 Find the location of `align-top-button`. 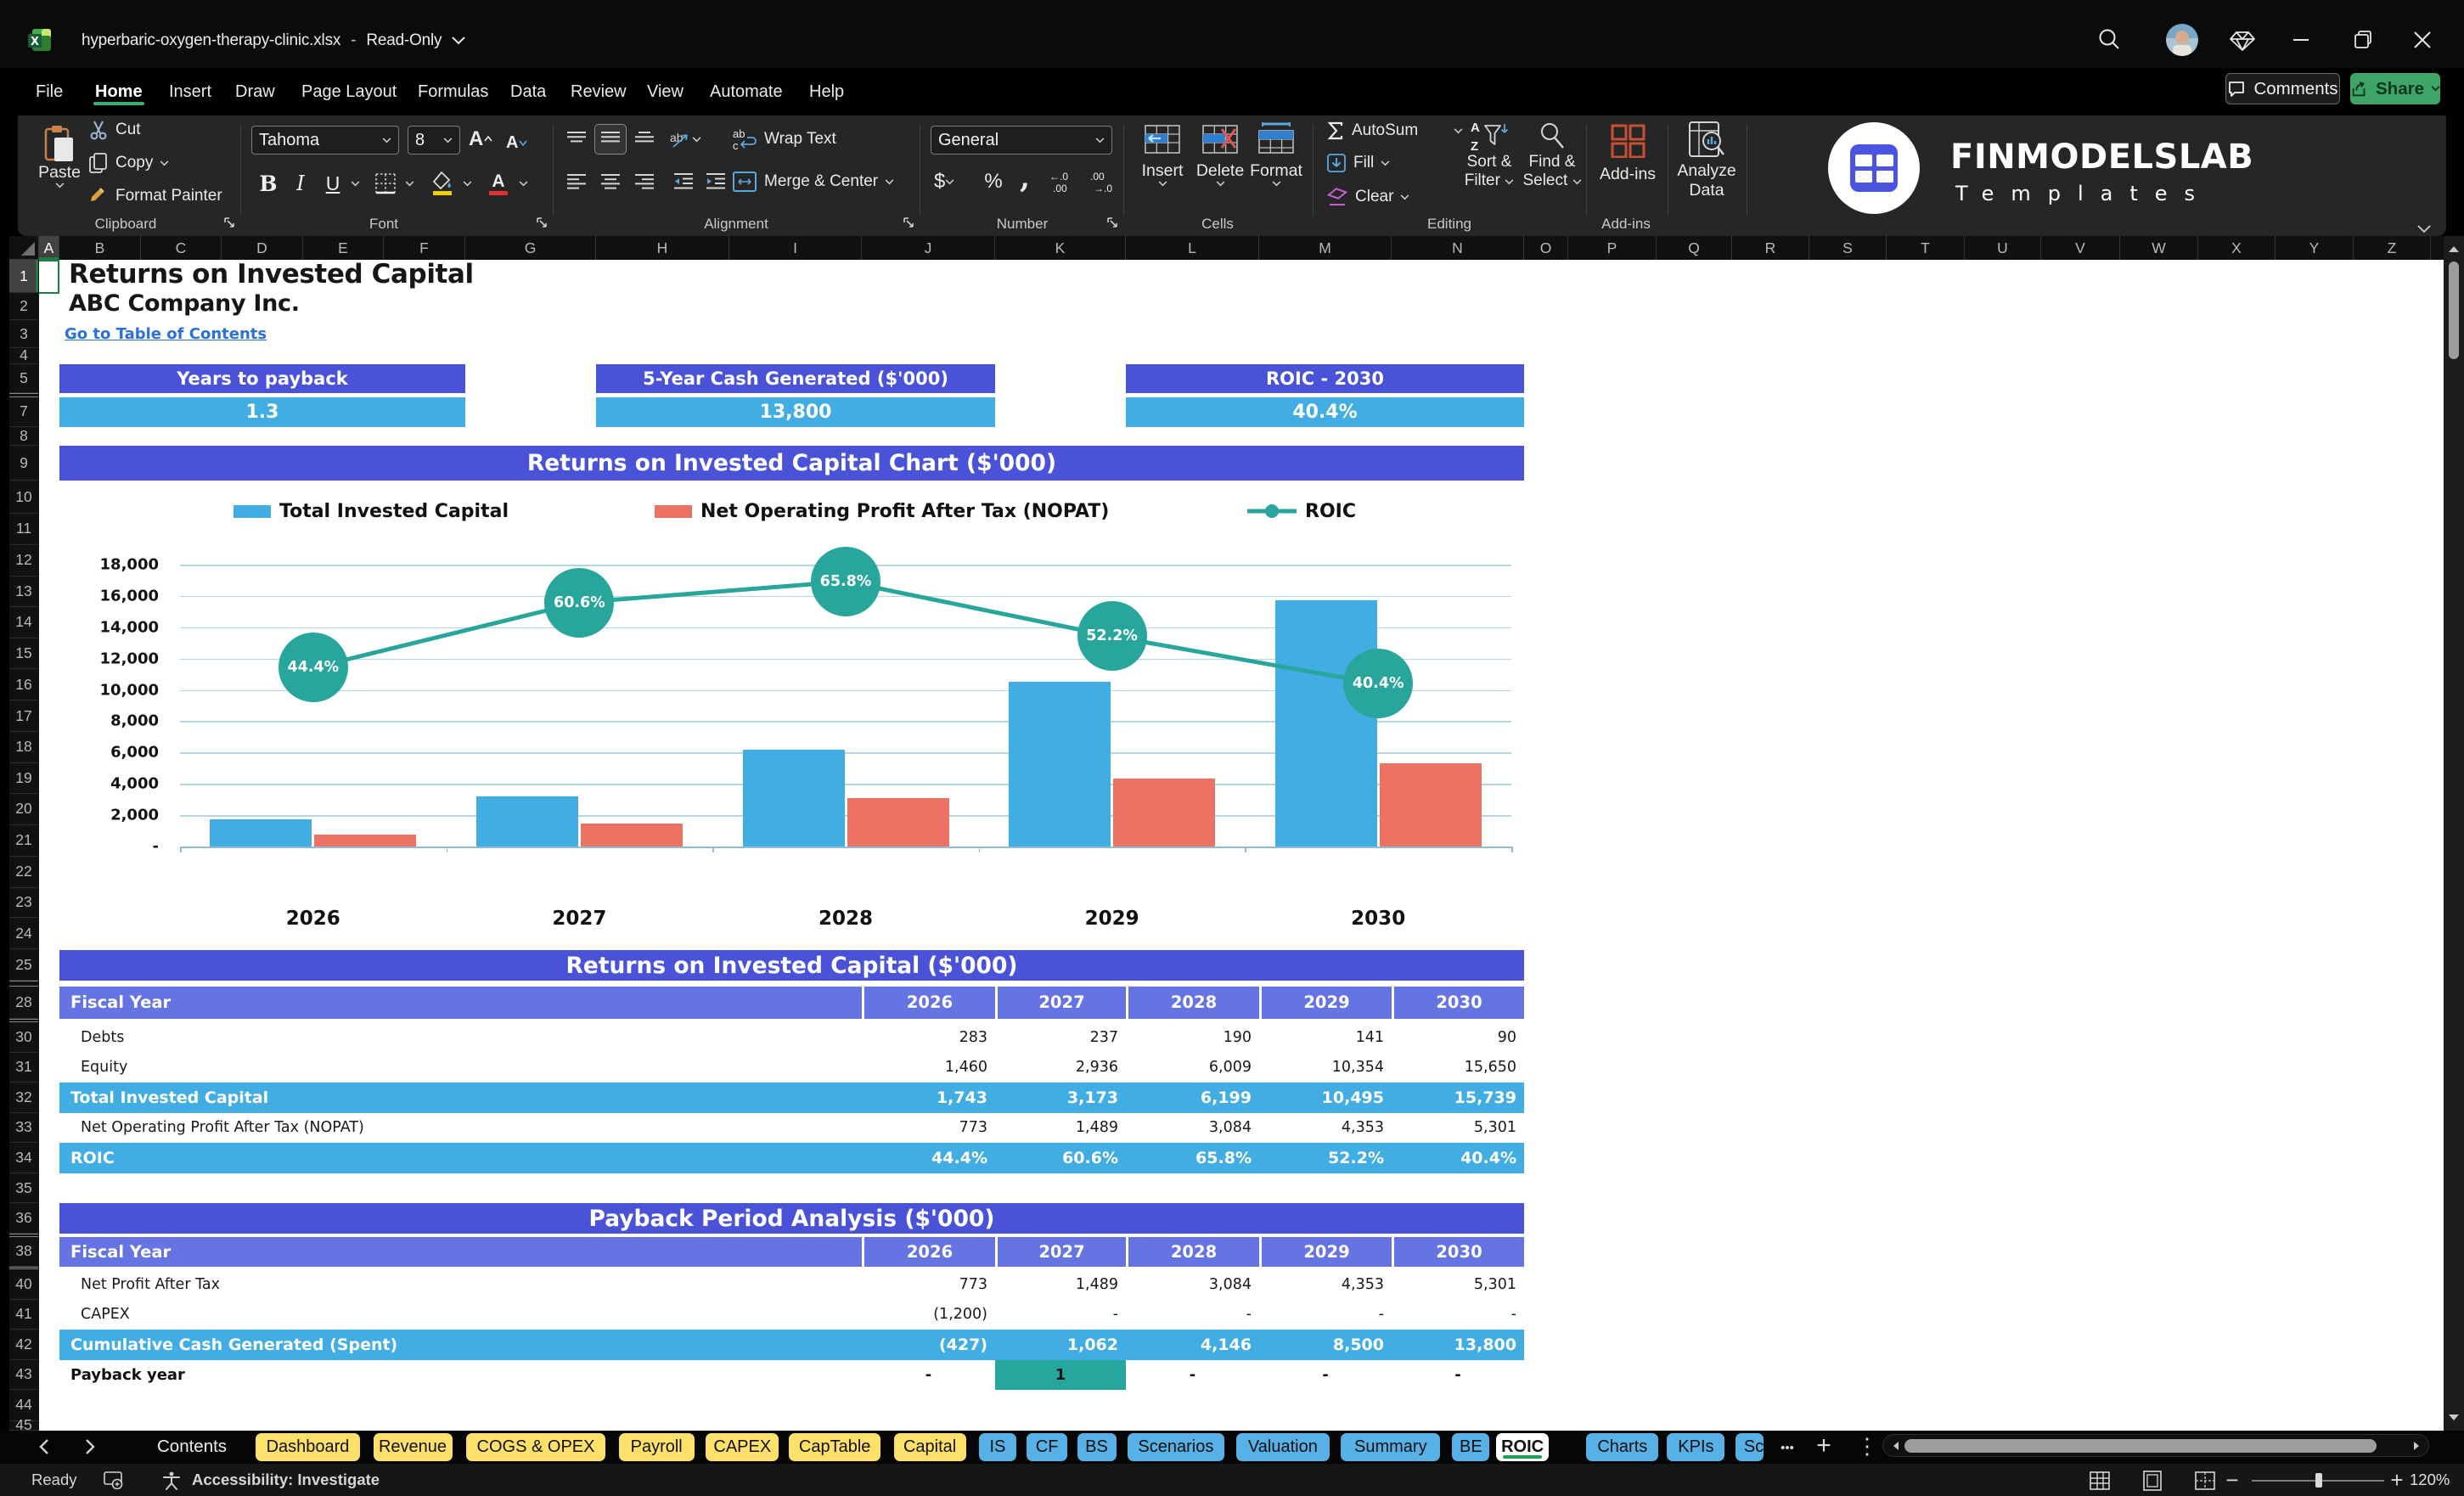

align-top-button is located at coordinates (576, 139).